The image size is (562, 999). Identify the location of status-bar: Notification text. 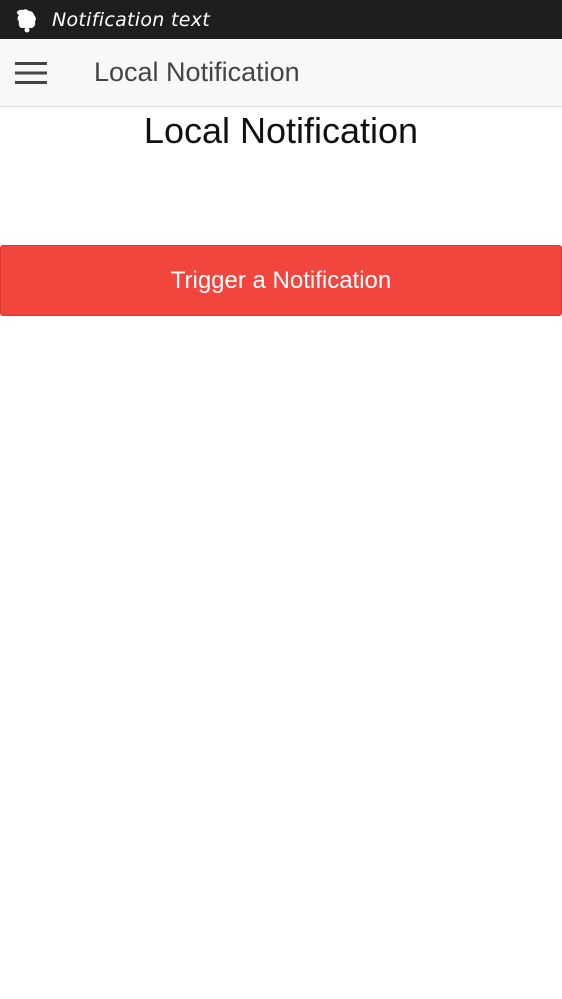
(281, 19).